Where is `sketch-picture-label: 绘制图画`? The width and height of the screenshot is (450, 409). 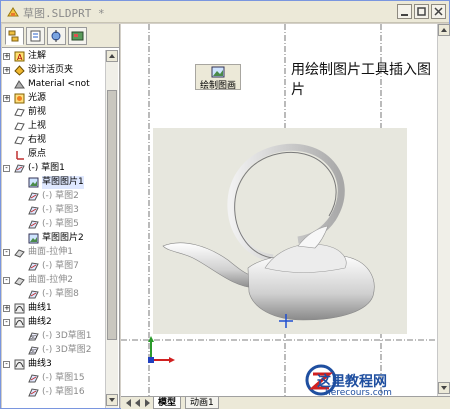
sketch-picture-label: 绘制图画 is located at coordinates (217, 86).